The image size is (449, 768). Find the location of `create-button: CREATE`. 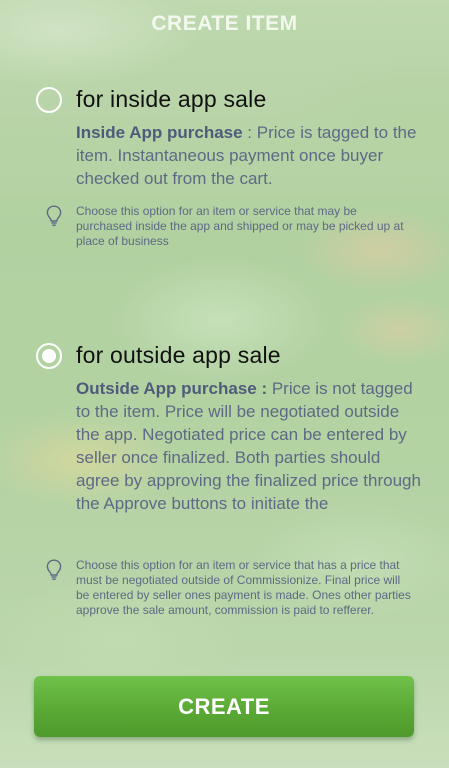

create-button: CREATE is located at coordinates (224, 706).